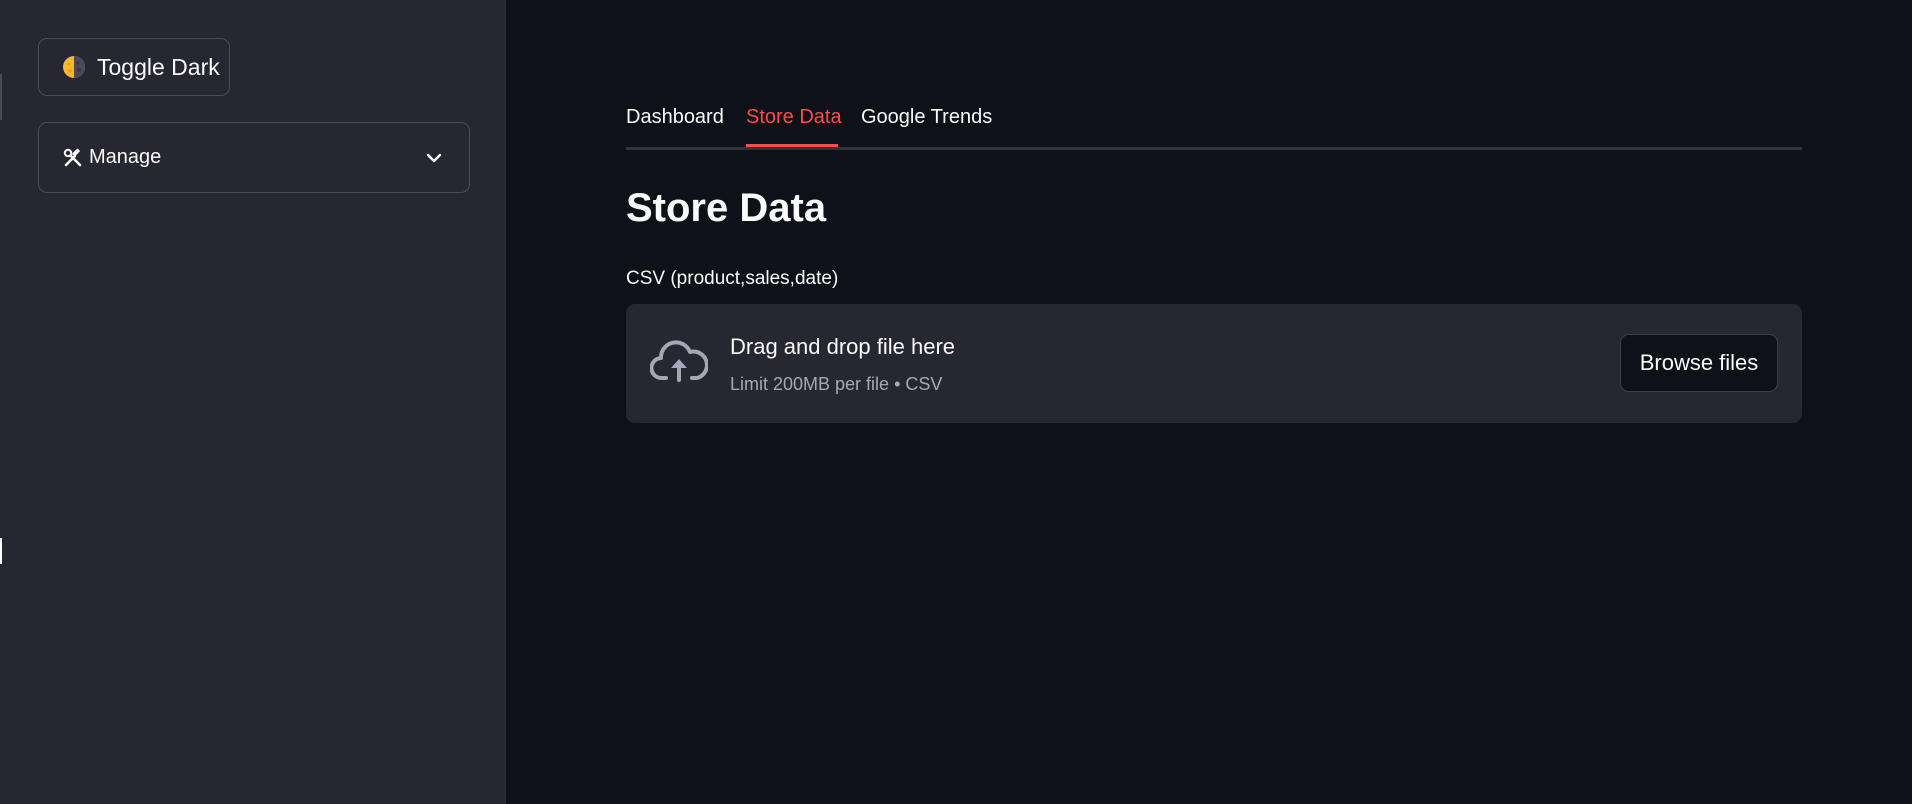 This screenshot has height=804, width=1912. I want to click on sidebar-edge-marker, so click(1, 97).